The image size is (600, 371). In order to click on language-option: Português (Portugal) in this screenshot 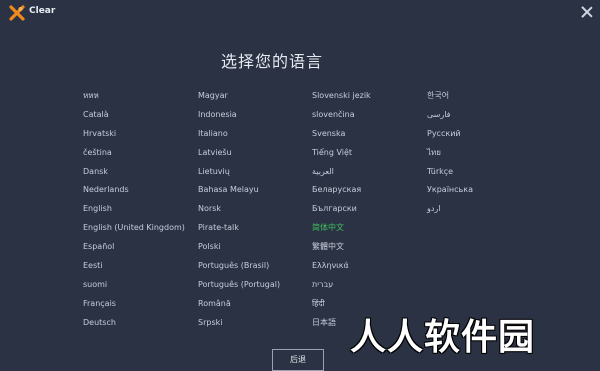, I will do `click(239, 287)`.